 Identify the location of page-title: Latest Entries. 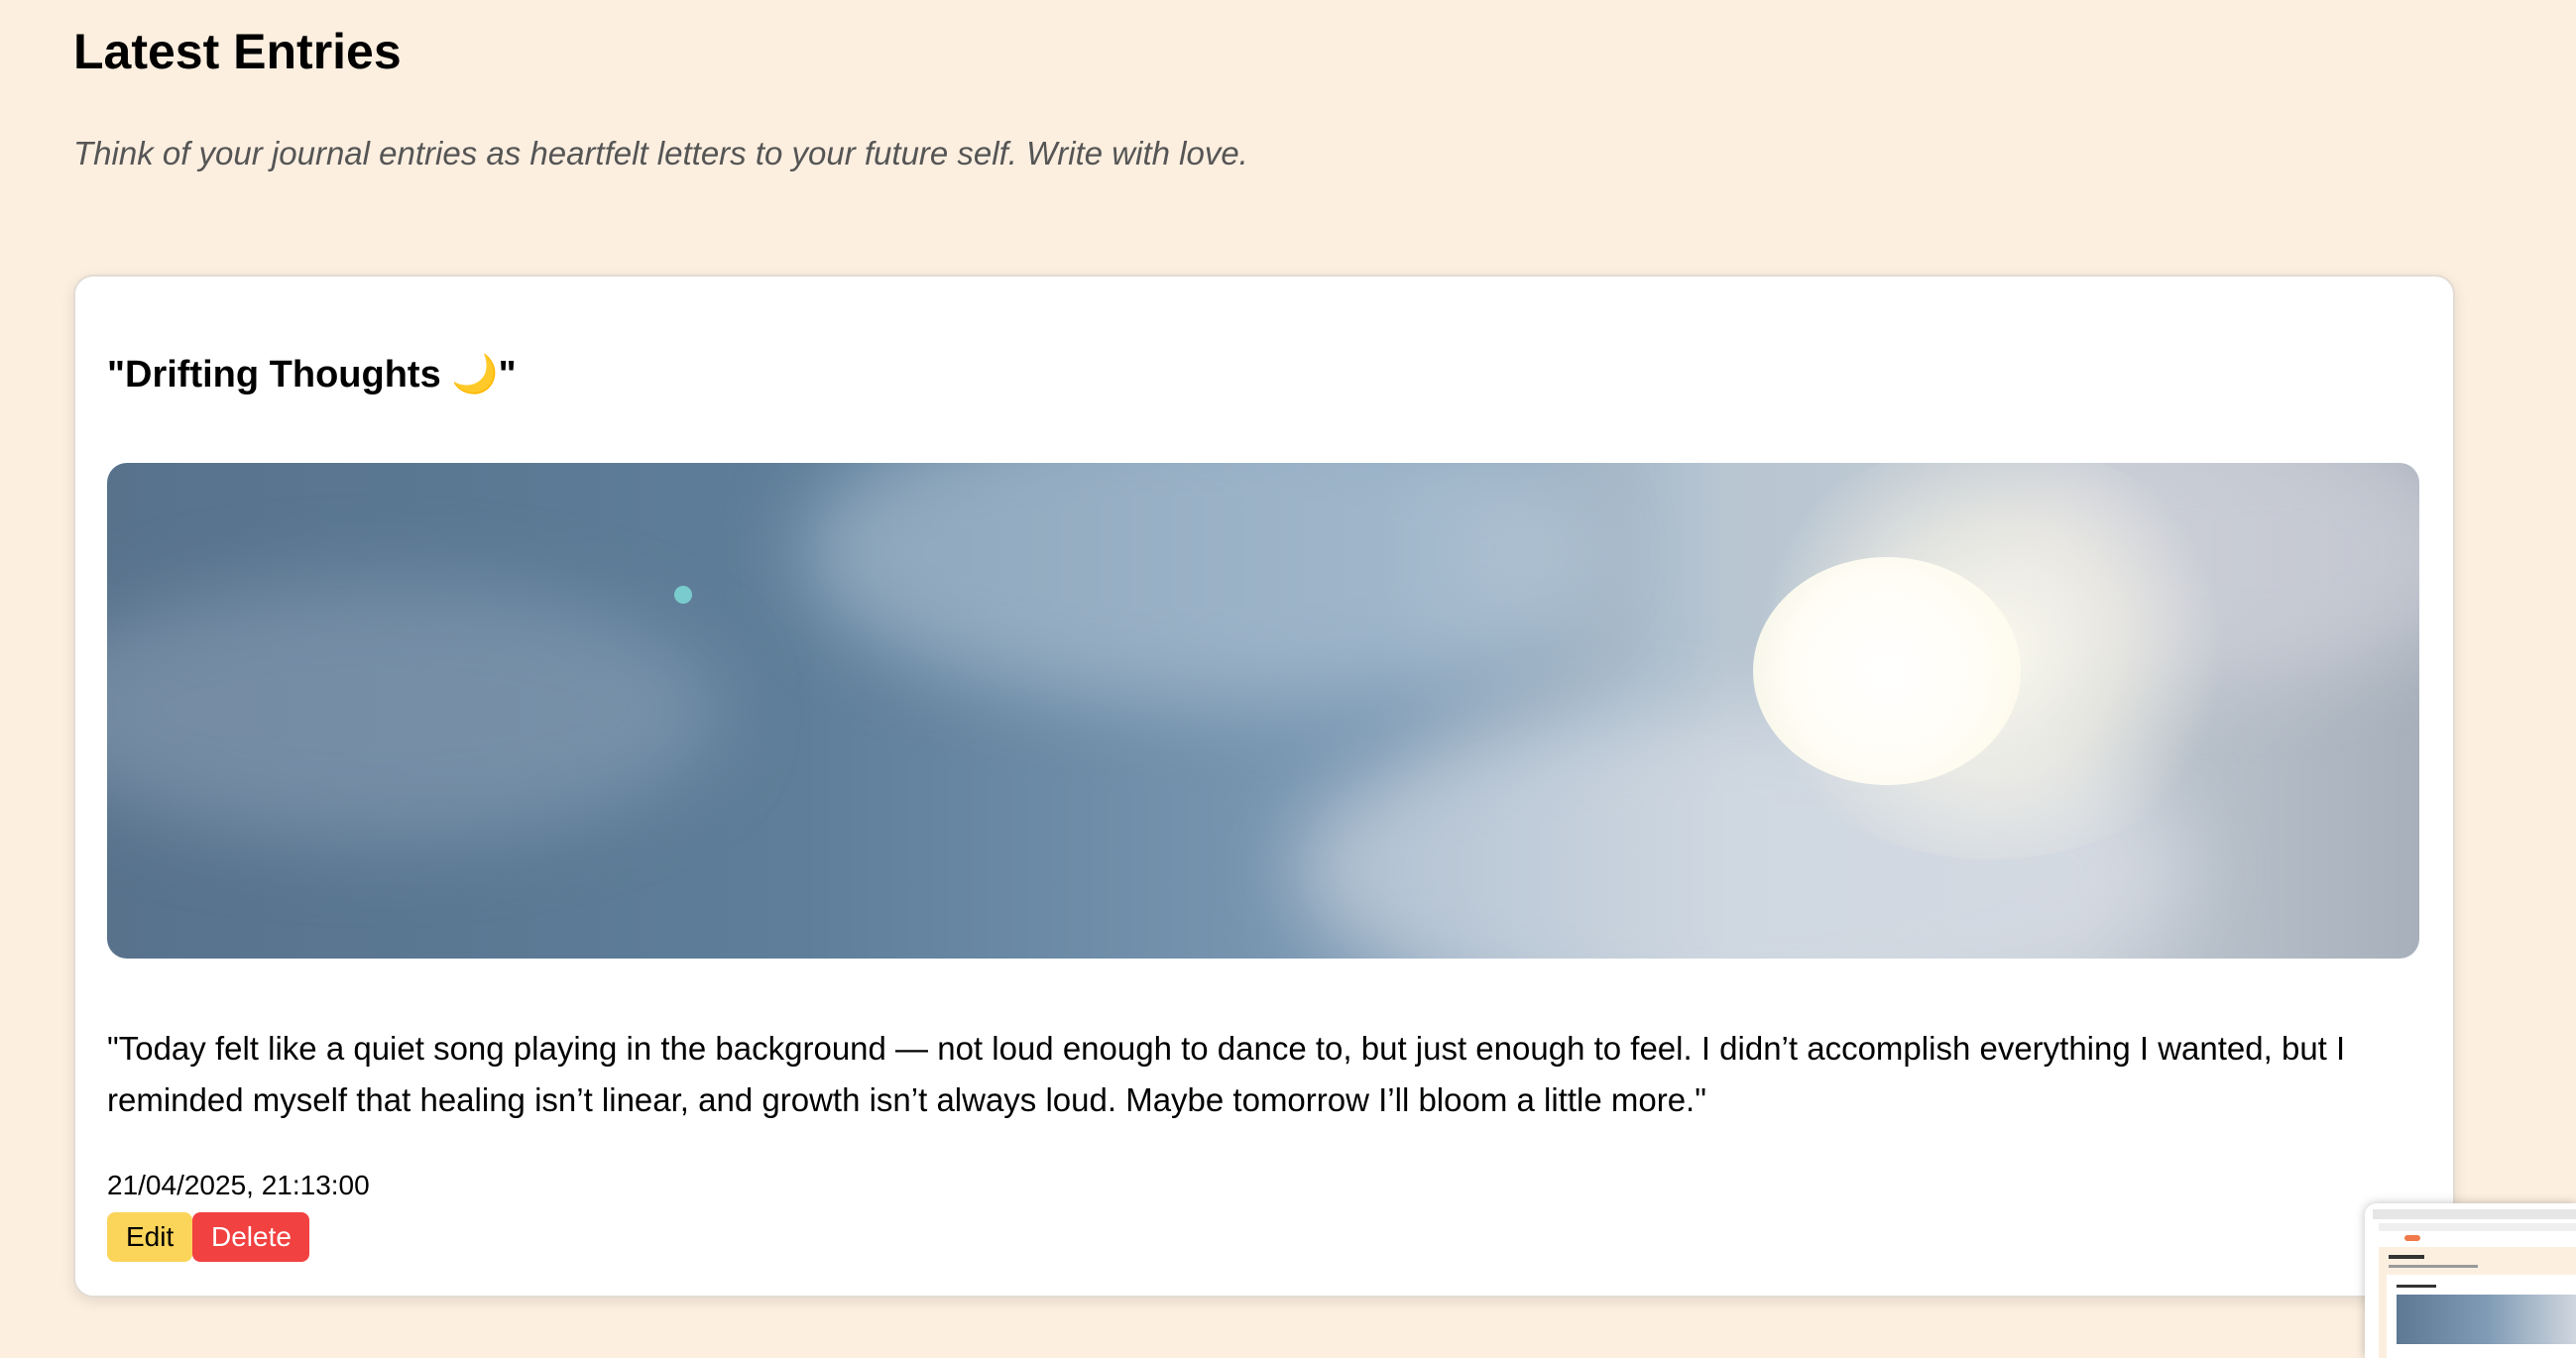
(238, 51).